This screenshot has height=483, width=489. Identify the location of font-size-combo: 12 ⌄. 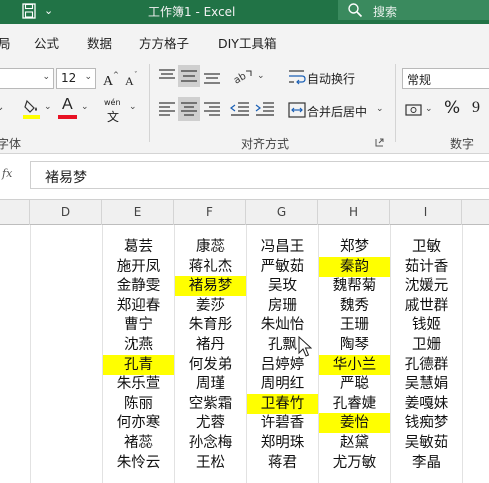
(76, 78).